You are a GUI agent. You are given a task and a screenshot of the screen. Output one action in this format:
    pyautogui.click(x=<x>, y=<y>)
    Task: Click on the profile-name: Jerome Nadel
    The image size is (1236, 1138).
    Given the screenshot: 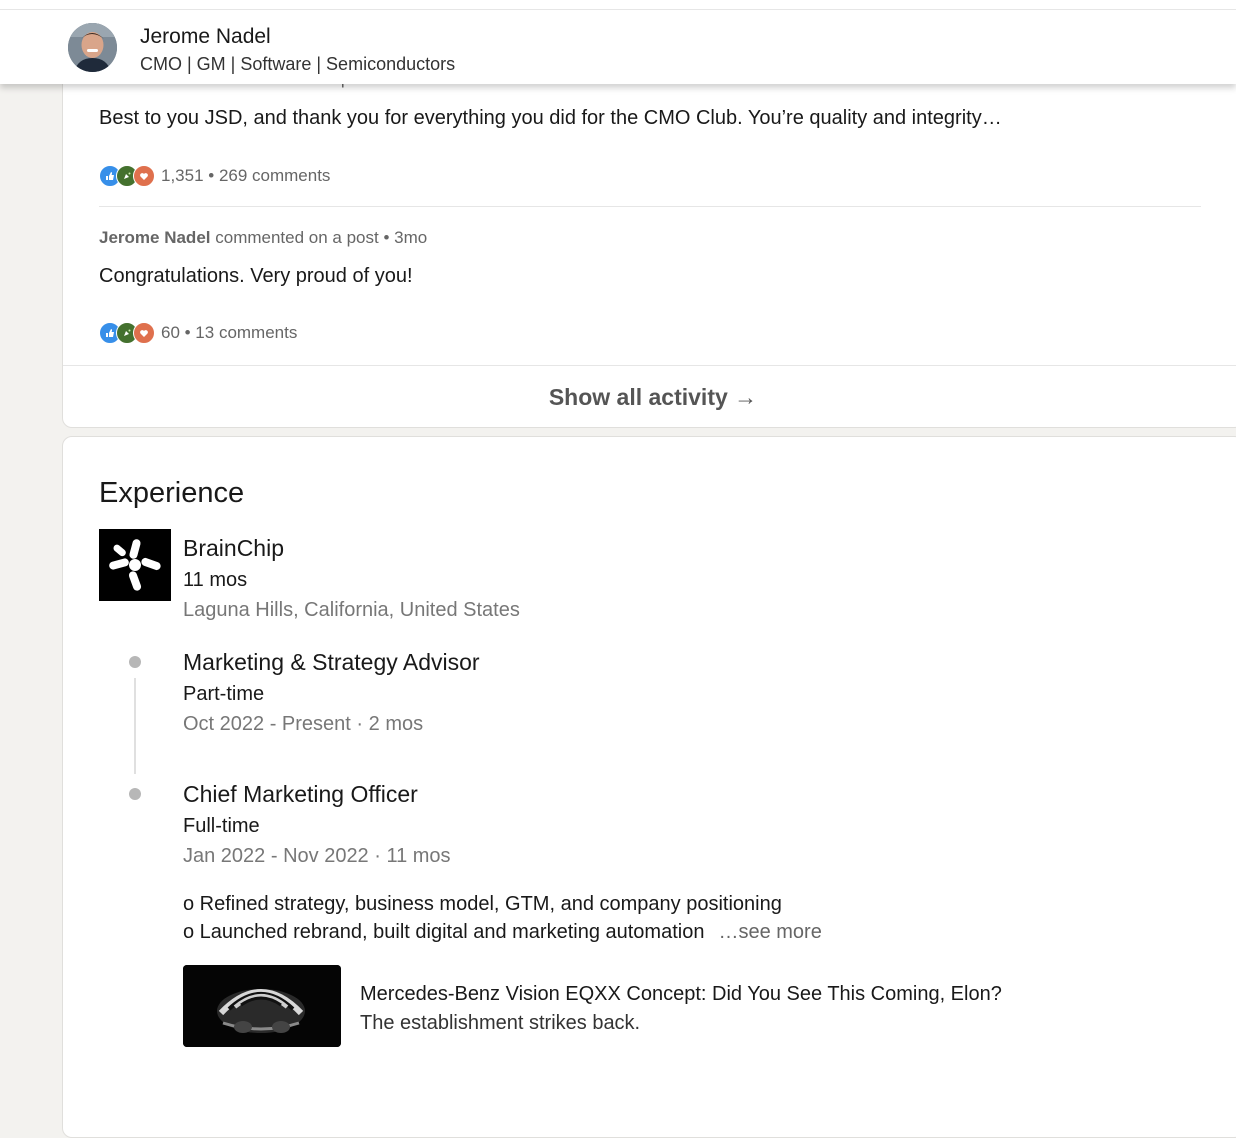 What is the action you would take?
    pyautogui.click(x=205, y=37)
    